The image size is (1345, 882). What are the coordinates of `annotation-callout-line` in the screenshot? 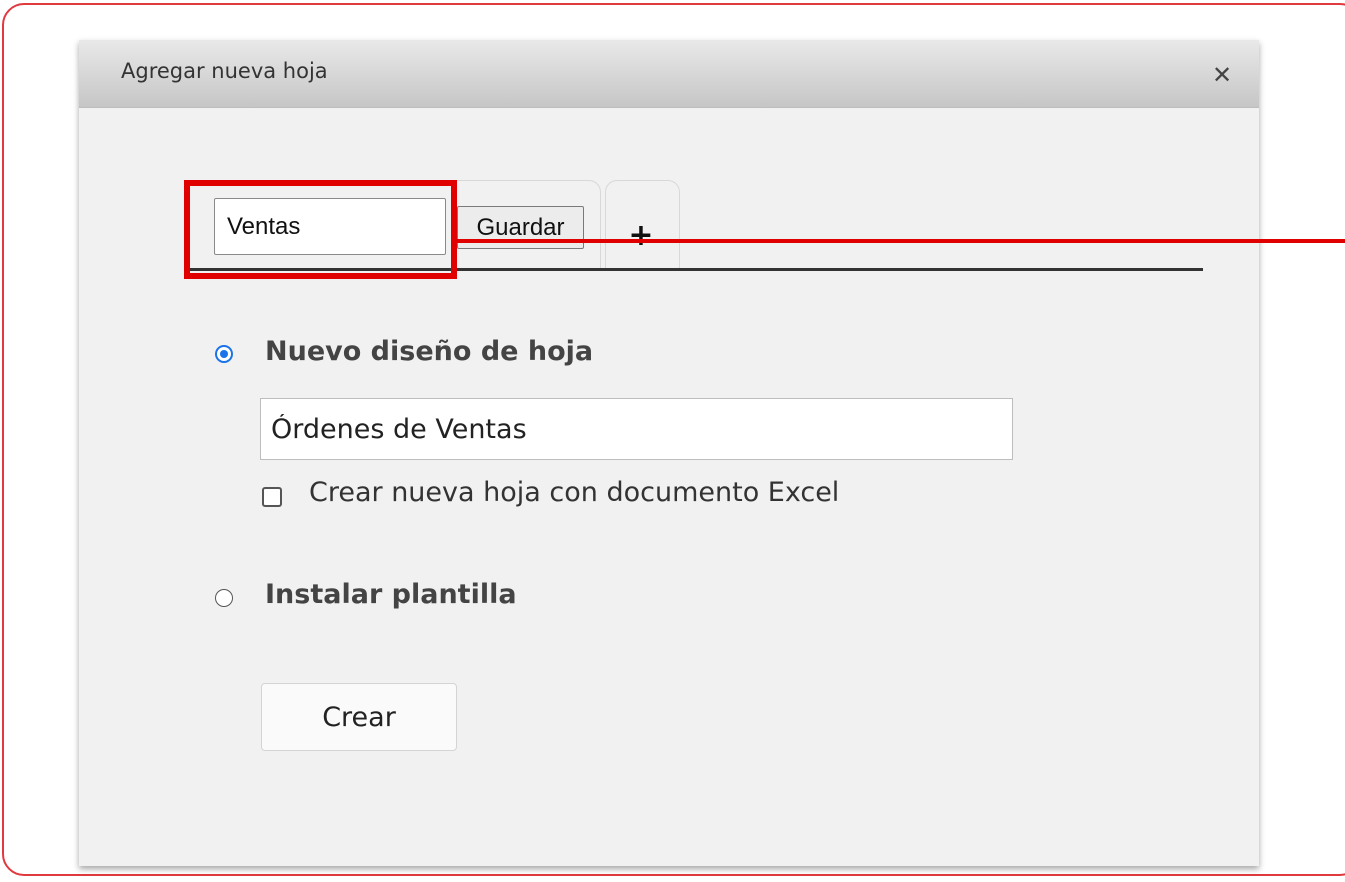 It's located at (900, 241).